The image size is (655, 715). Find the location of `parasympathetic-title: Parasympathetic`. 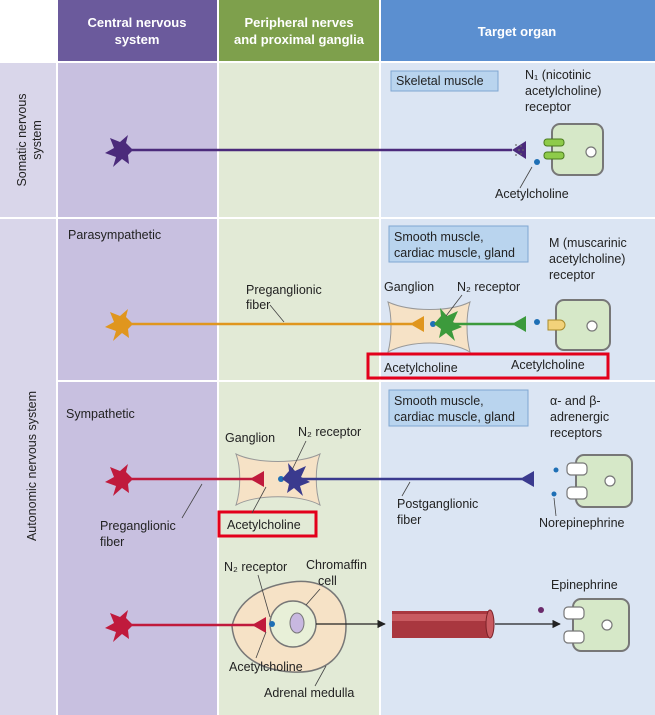

parasympathetic-title: Parasympathetic is located at coordinates (114, 235).